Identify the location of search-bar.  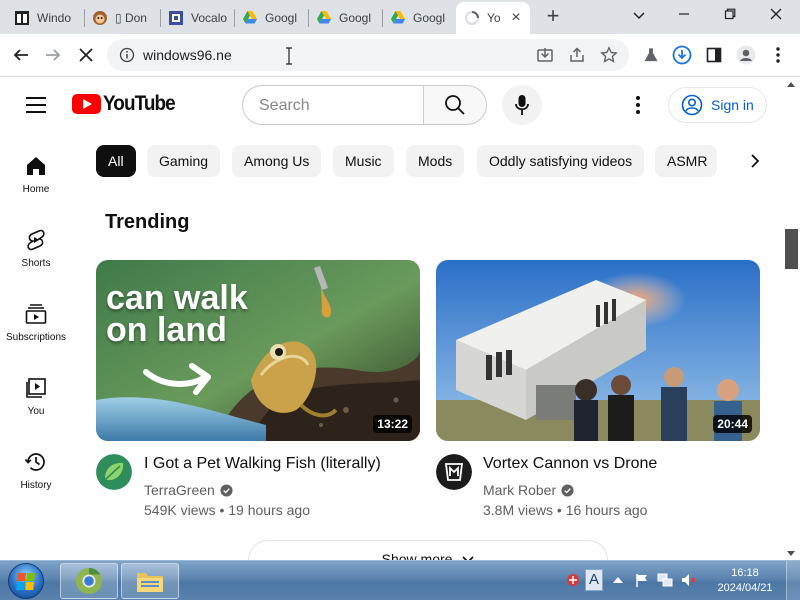
(364, 105).